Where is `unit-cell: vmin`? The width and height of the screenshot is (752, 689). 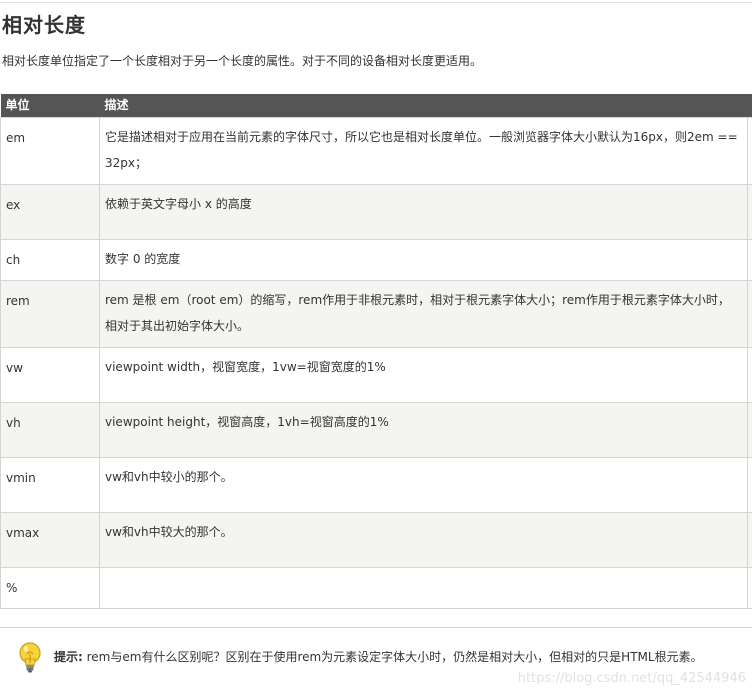
unit-cell: vmin is located at coordinates (50, 485).